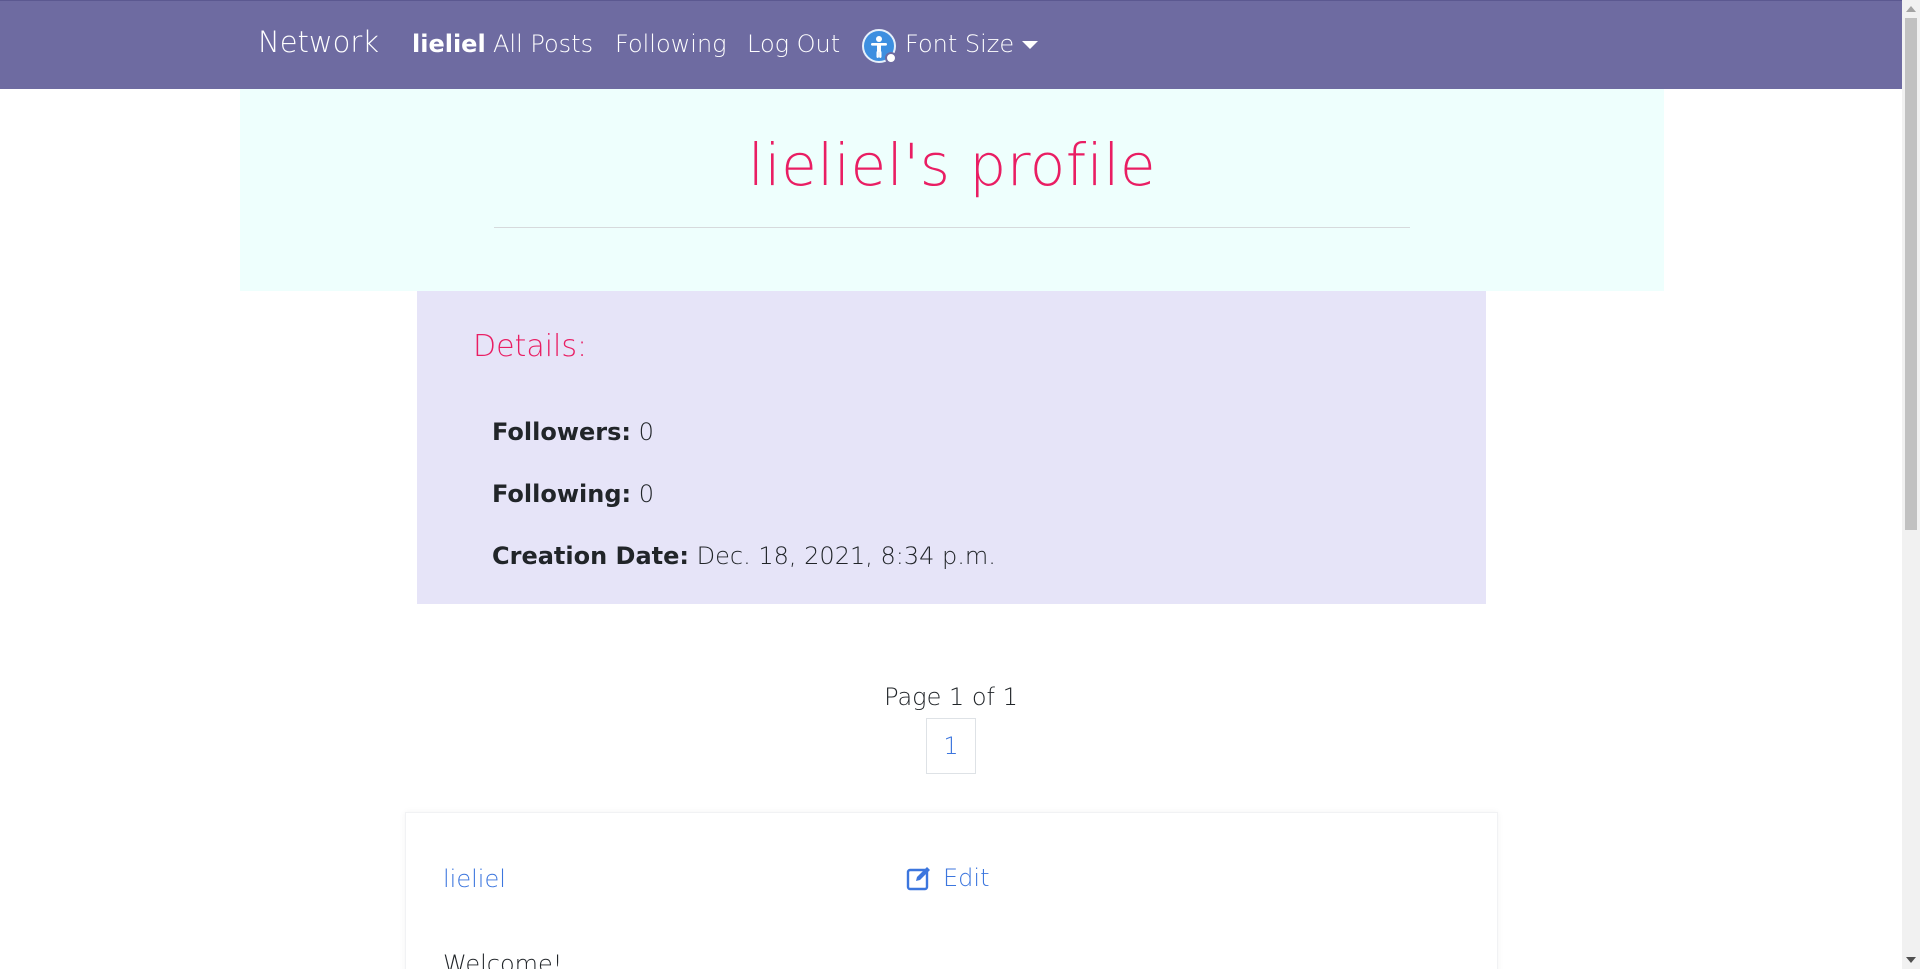 The width and height of the screenshot is (1920, 969). I want to click on scrollbar-thumb, so click(1911, 274).